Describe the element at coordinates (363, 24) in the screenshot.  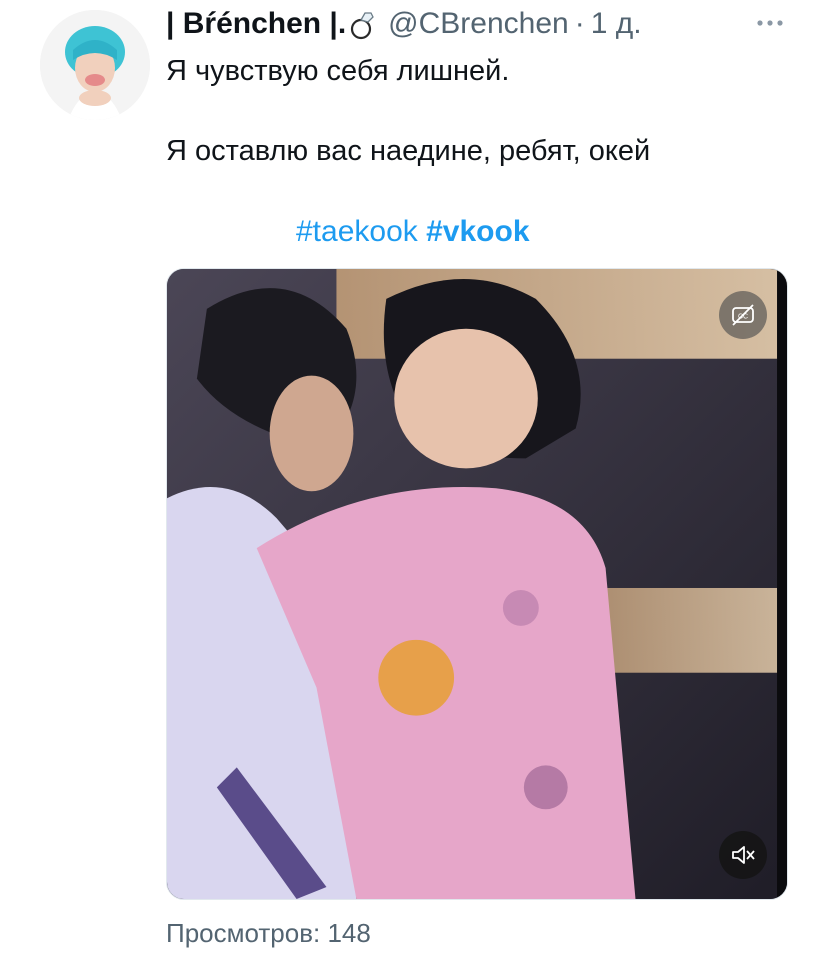
I see `ring-icon` at that location.